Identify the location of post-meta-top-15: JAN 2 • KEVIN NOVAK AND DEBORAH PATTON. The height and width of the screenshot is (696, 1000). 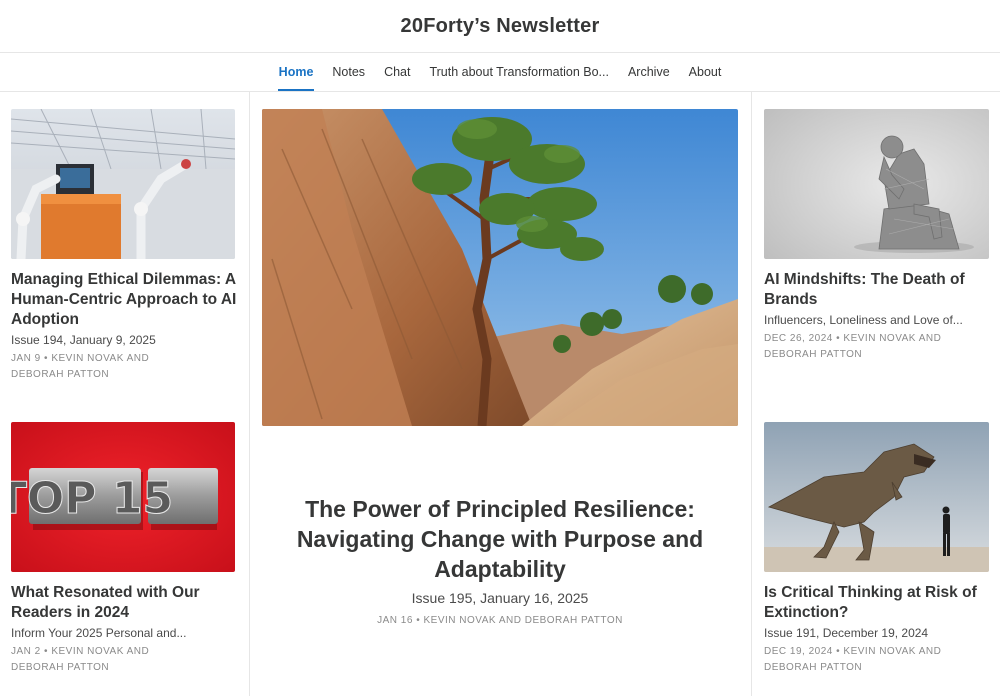
(126, 660).